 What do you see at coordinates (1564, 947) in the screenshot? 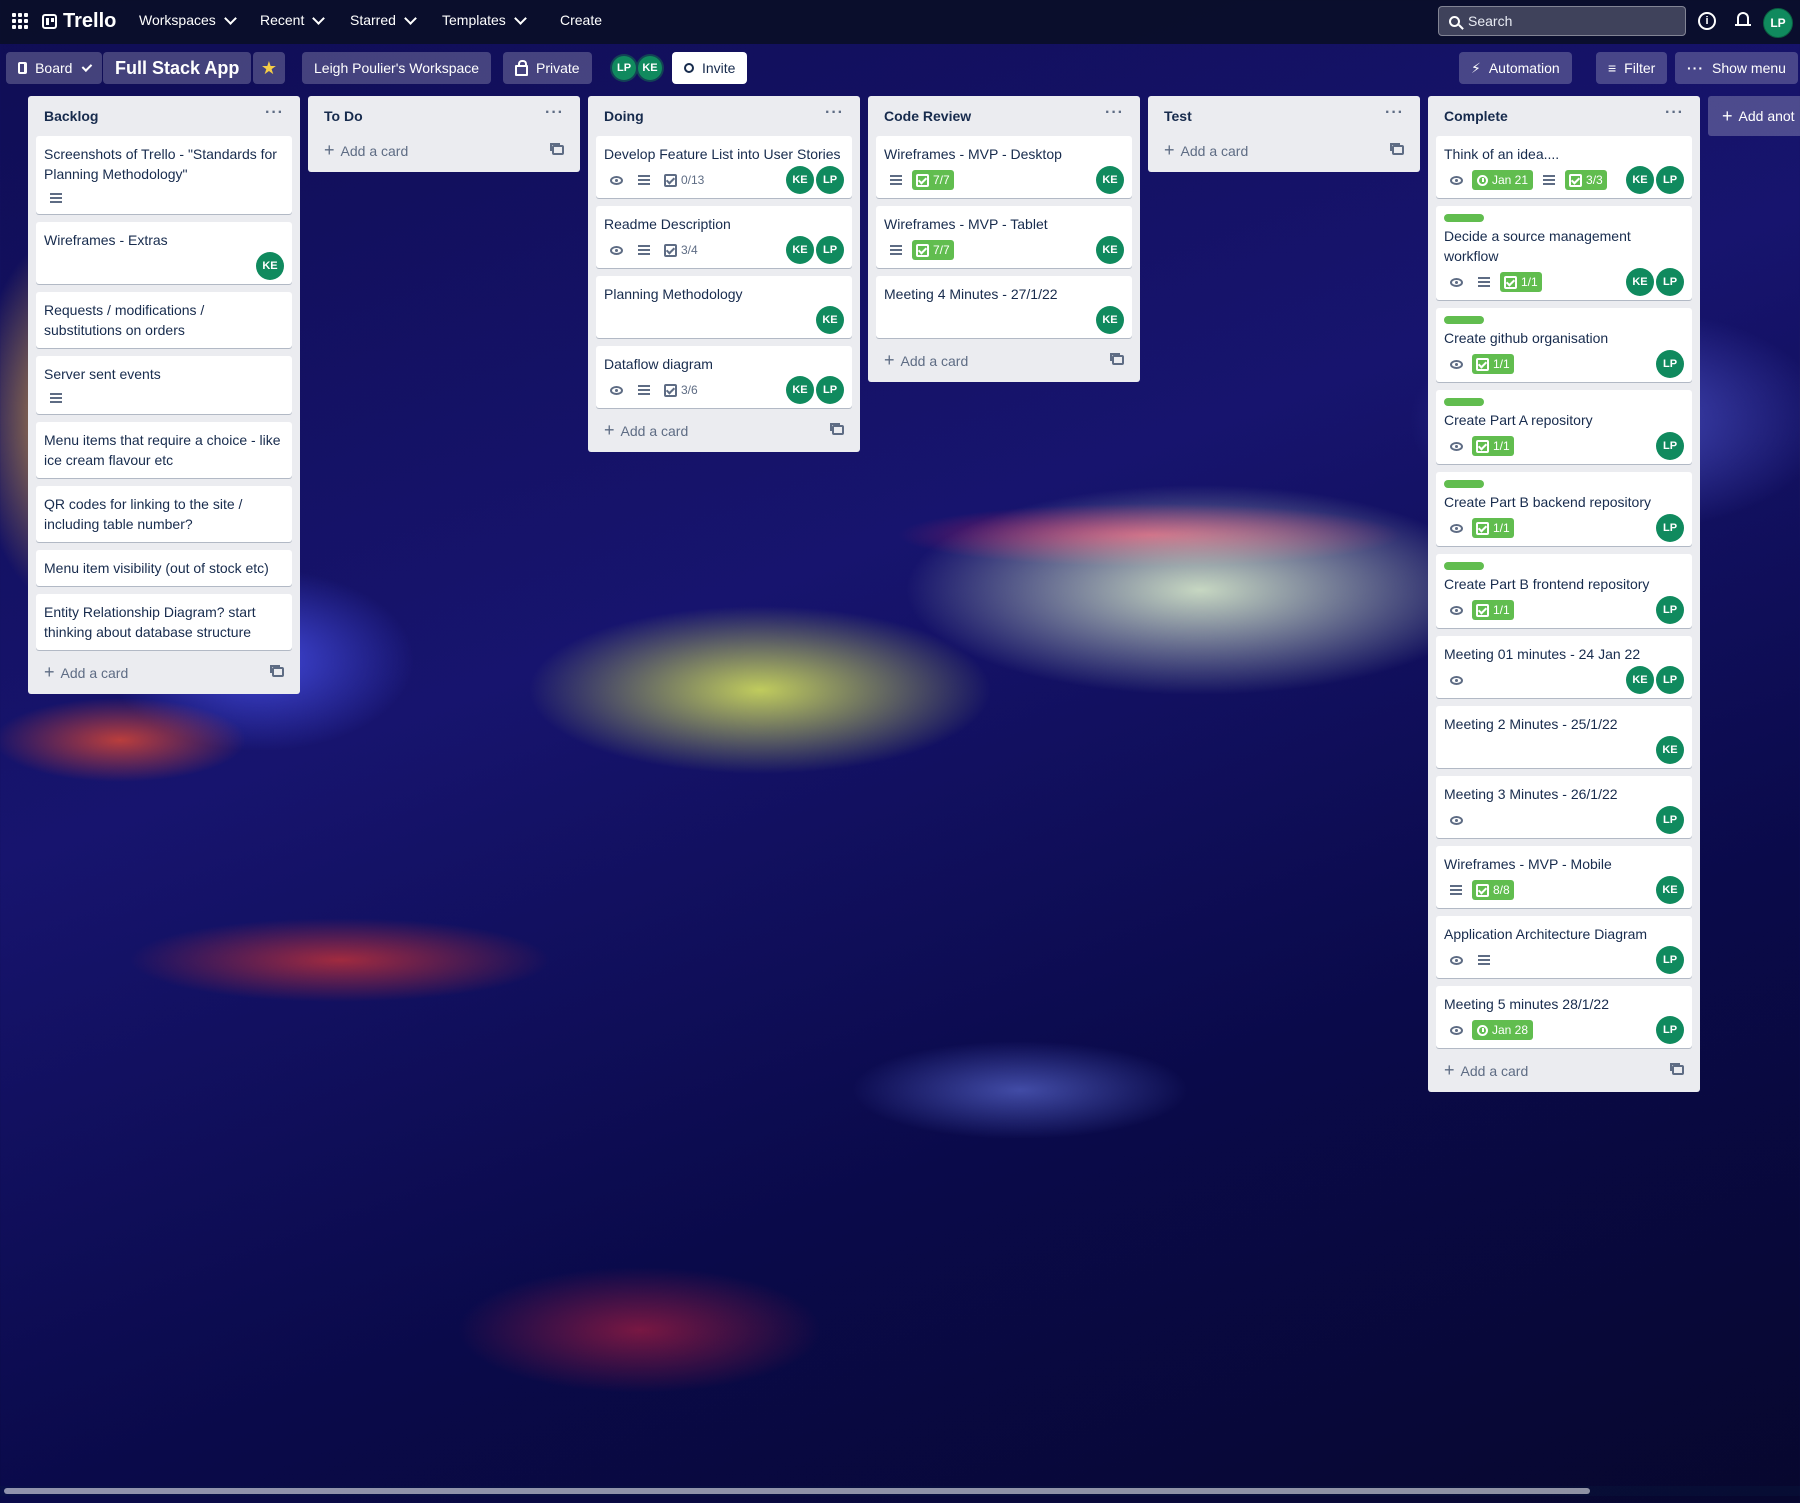
I see `card: Application Architecture Diagram LP` at bounding box center [1564, 947].